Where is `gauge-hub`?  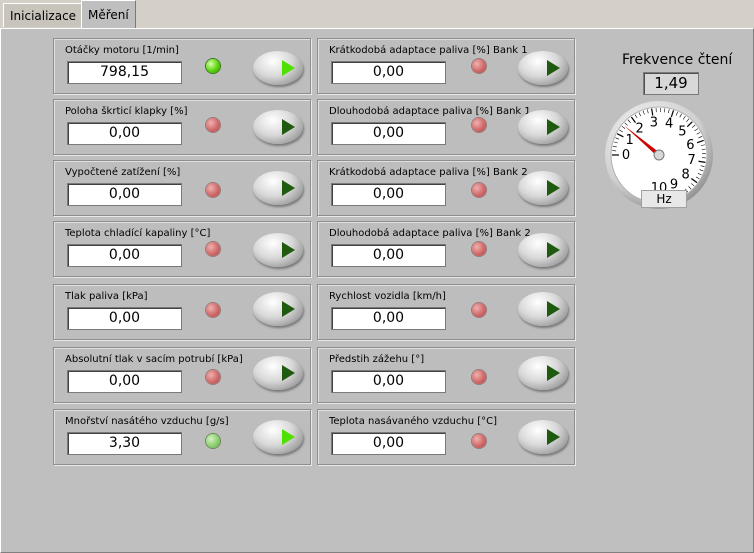 gauge-hub is located at coordinates (659, 155).